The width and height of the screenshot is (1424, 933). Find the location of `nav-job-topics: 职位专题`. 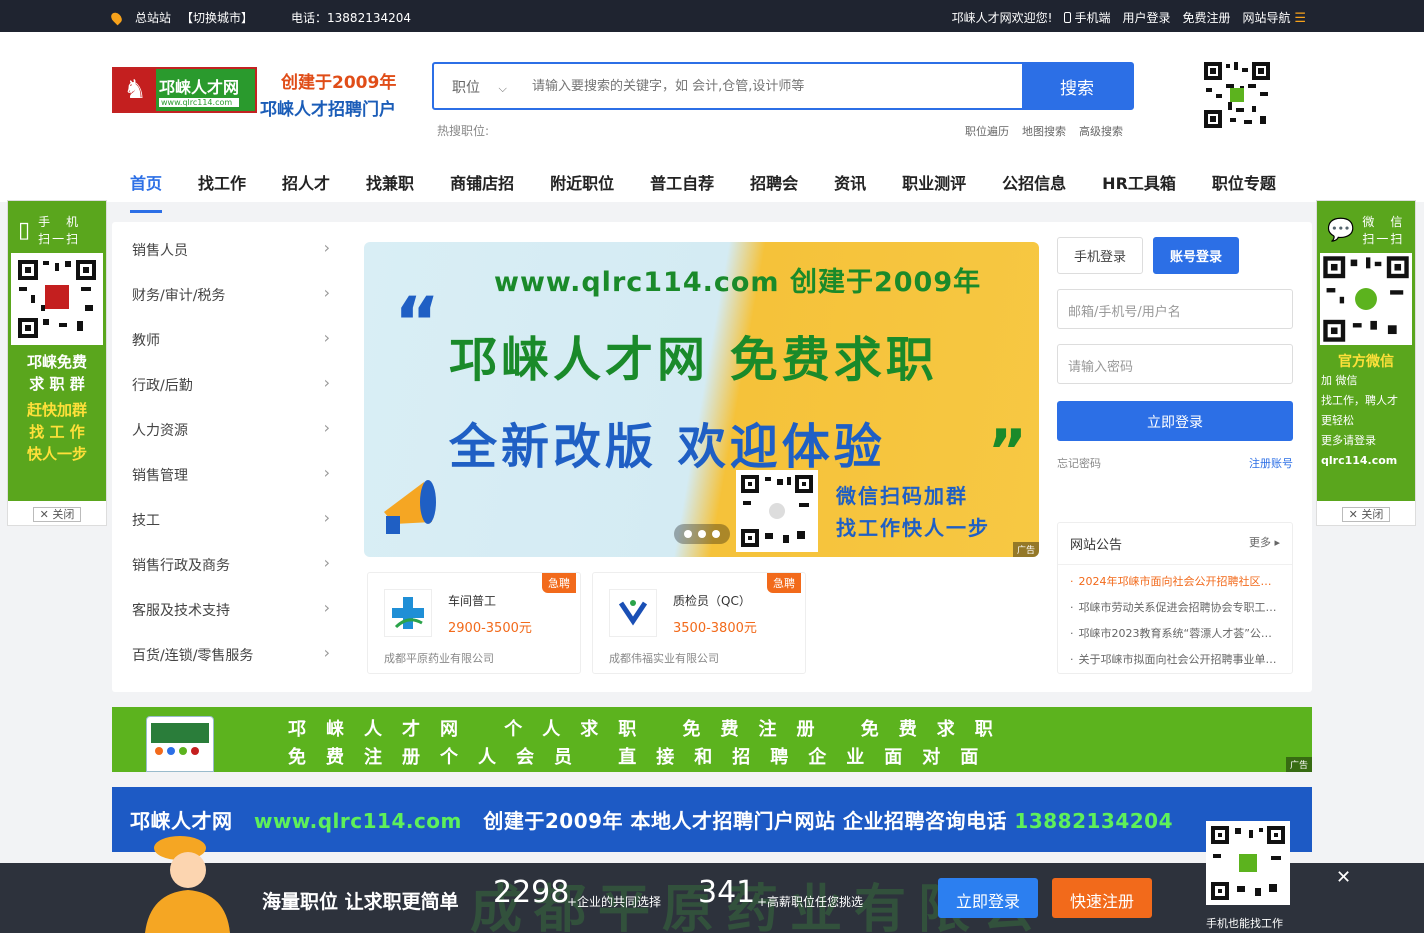

nav-job-topics: 职位专题 is located at coordinates (1244, 184).